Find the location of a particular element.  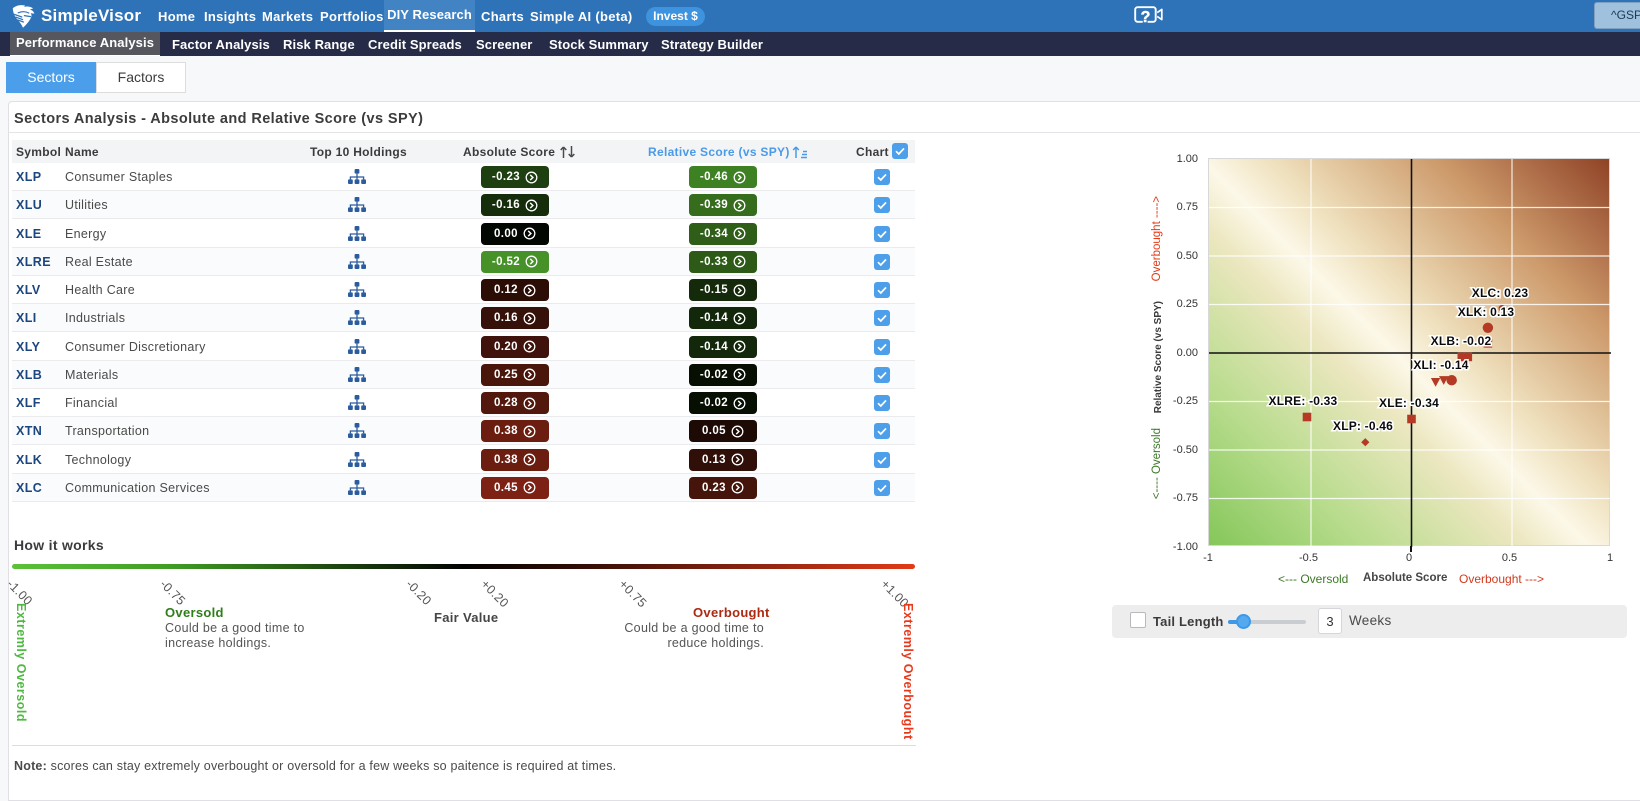

svg-text: XLE: -0.34 is located at coordinates (1409, 403).